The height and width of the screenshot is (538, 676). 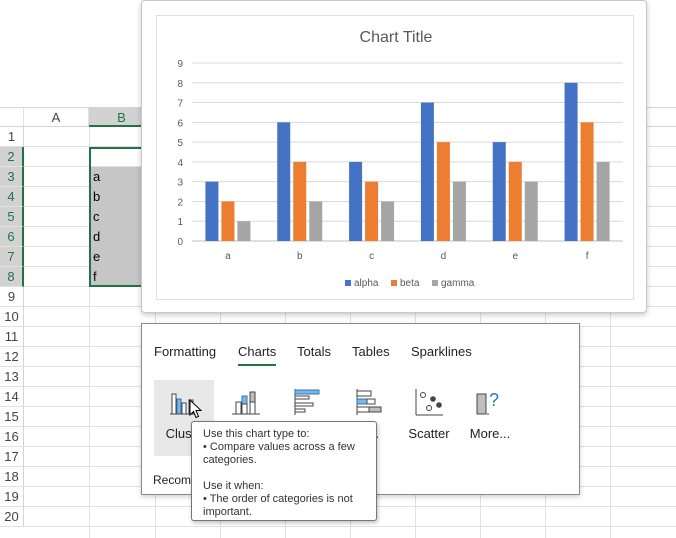 I want to click on stacked-bar-icon, so click(x=369, y=402).